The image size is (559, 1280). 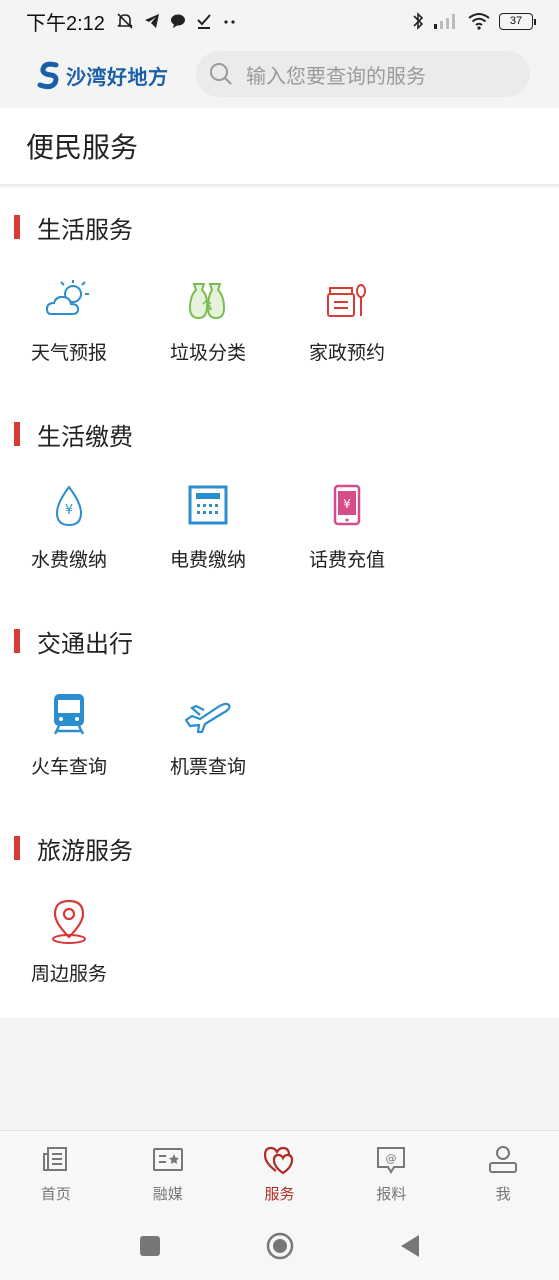 What do you see at coordinates (67, 297) in the screenshot?
I see `weather-icon` at bounding box center [67, 297].